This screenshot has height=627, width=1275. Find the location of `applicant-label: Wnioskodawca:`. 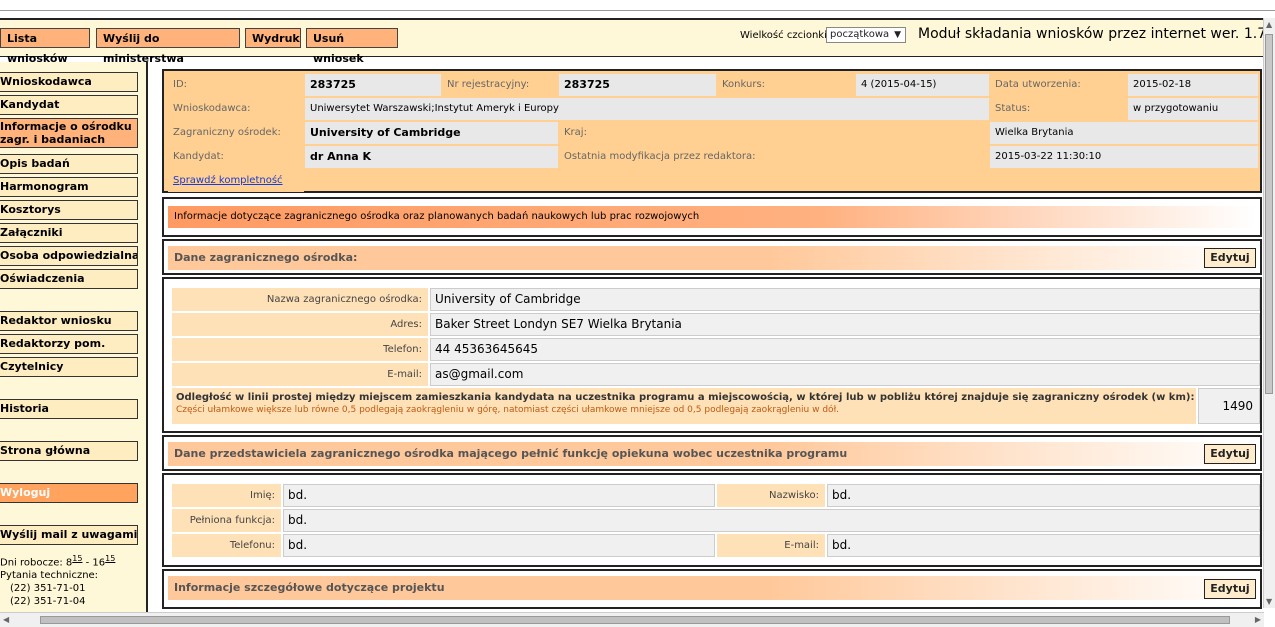

applicant-label: Wnioskodawca: is located at coordinates (236, 109).